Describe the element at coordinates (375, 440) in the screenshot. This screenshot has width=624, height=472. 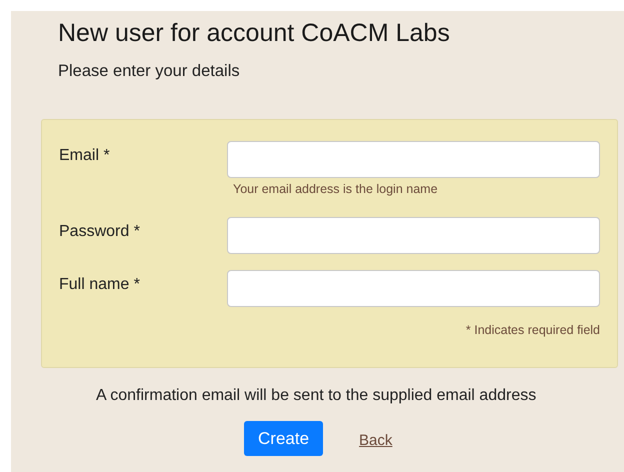
I see `back-link: Back` at that location.